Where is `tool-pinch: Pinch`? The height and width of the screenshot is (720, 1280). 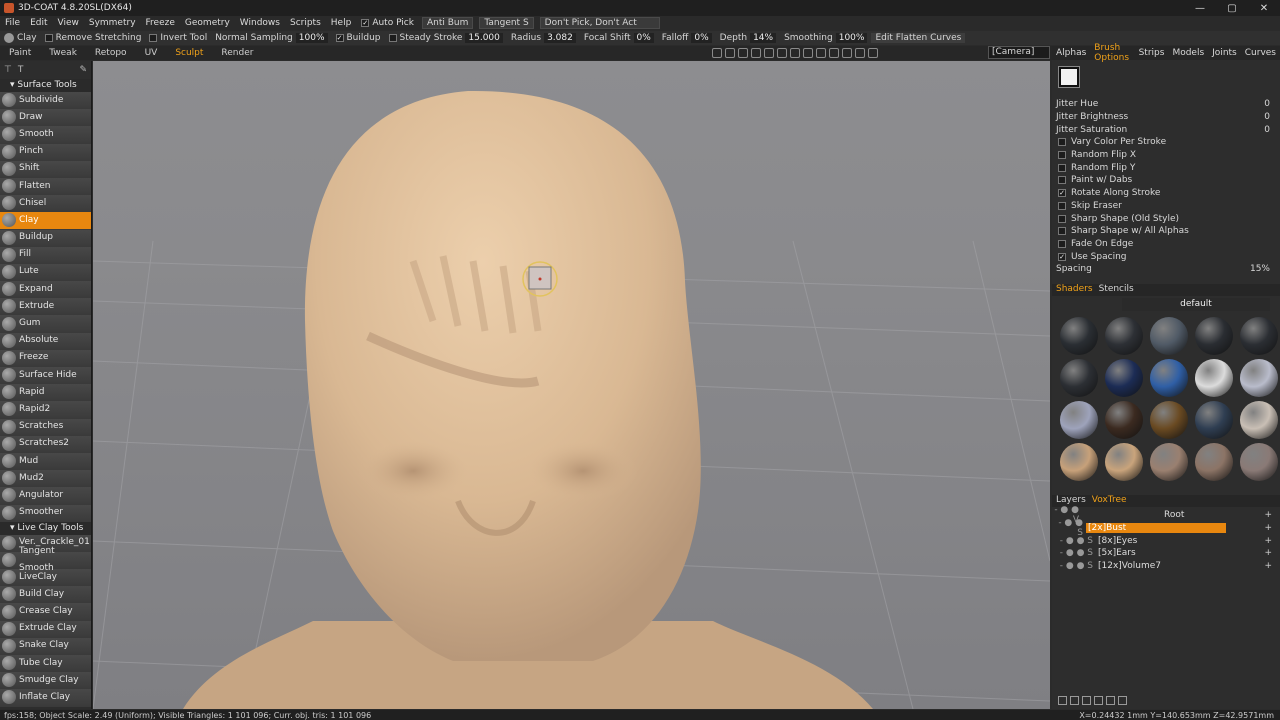 tool-pinch: Pinch is located at coordinates (45, 152).